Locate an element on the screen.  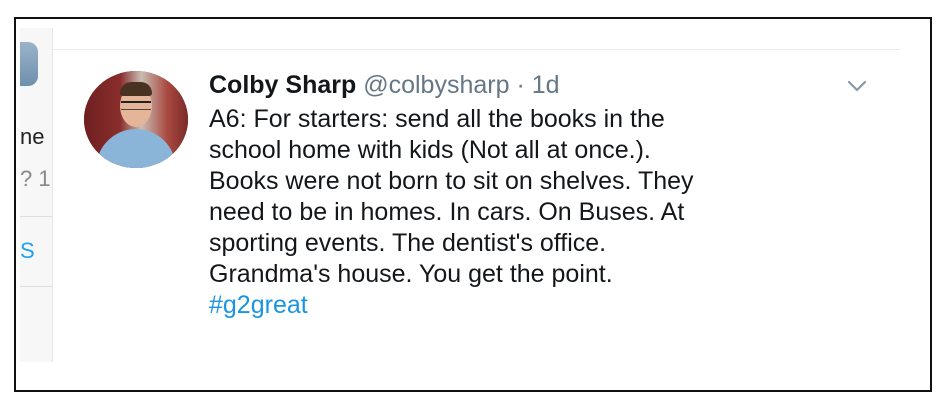
tweet-header: Colby Sharp @colbysharp · 1d is located at coordinates (539, 85).